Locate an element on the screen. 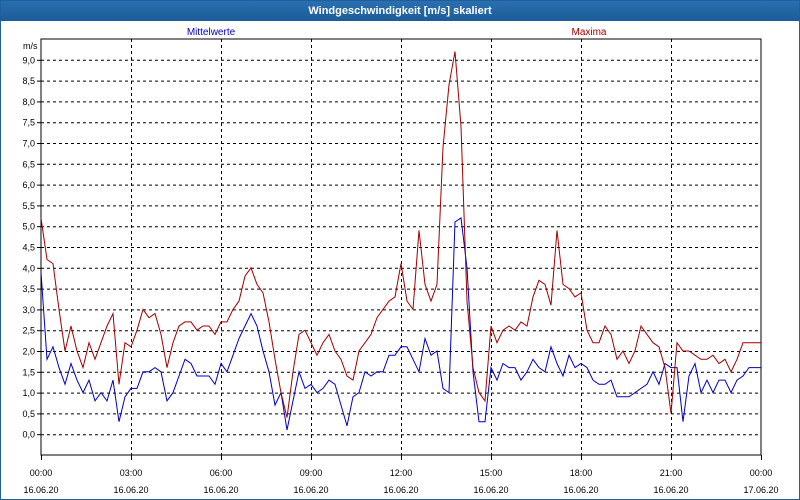 Image resolution: width=800 pixels, height=500 pixels. y-tick-label: 1,5 is located at coordinates (28, 372).